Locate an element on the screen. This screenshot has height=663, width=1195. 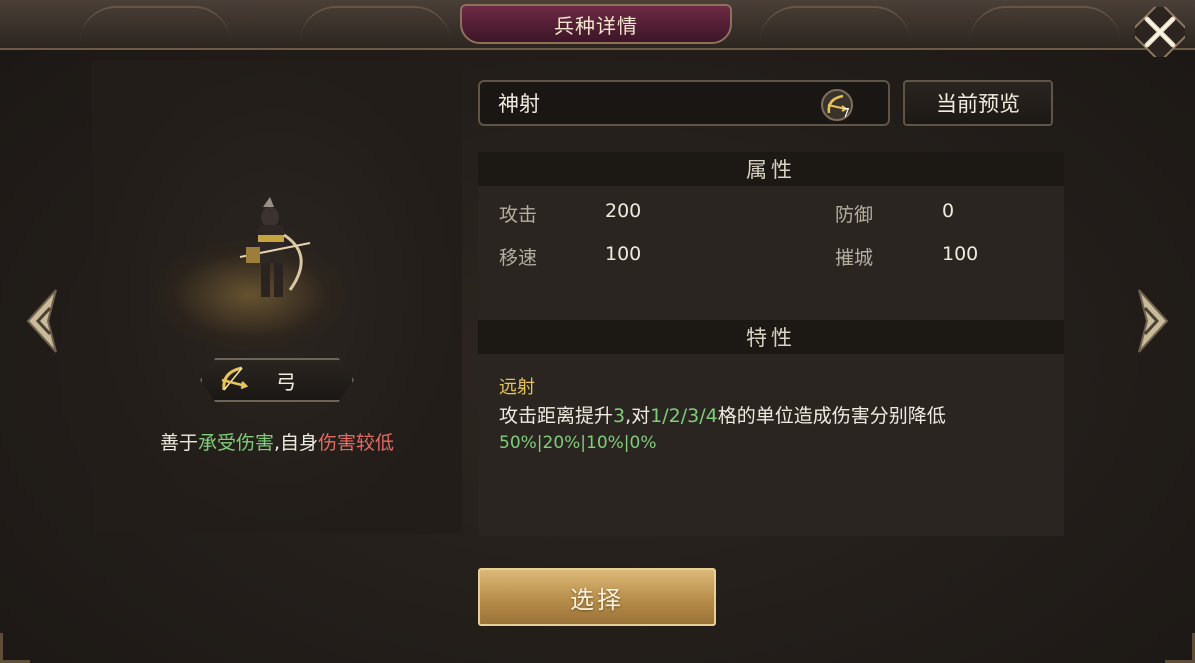
chevron-right-icon is located at coordinates (1153, 321).